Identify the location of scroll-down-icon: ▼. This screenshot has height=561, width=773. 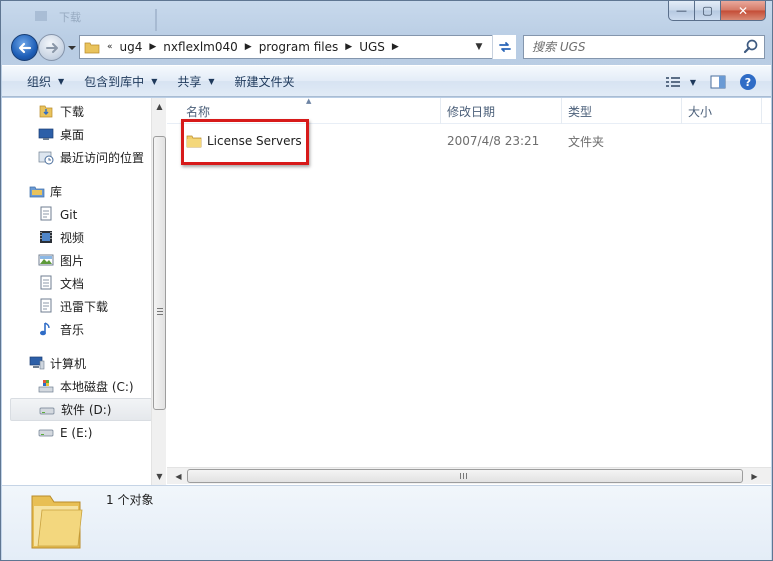
(159, 476).